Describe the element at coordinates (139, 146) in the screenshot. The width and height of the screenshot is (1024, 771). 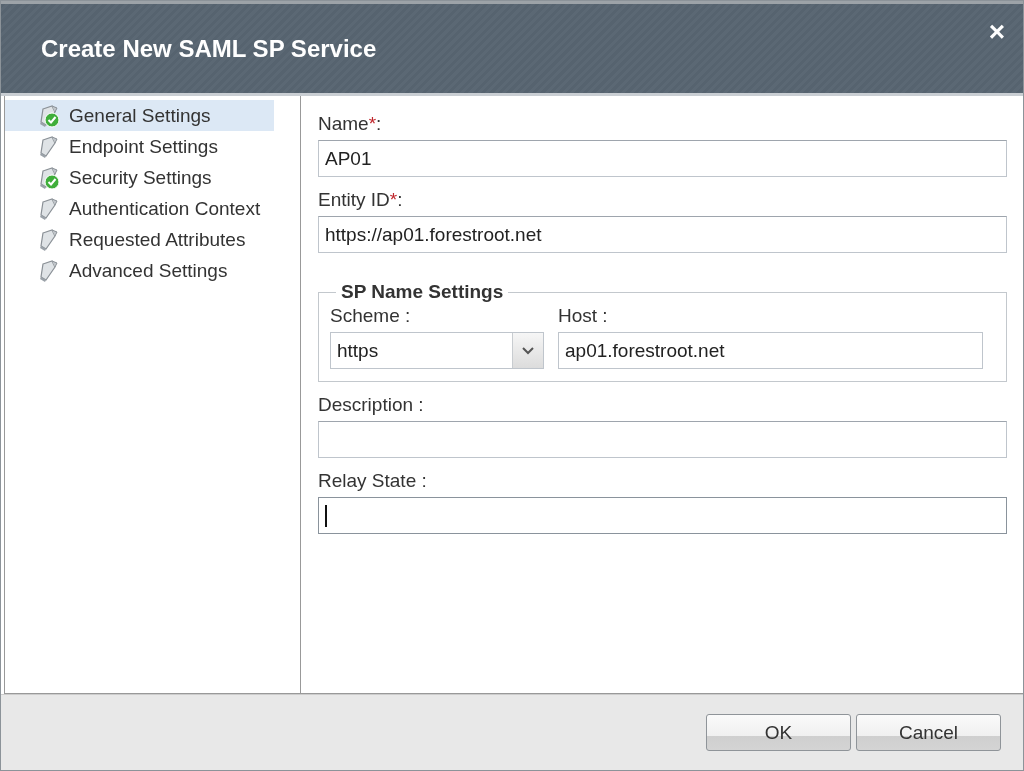
I see `sidebar-item: Endpoint Settings` at that location.